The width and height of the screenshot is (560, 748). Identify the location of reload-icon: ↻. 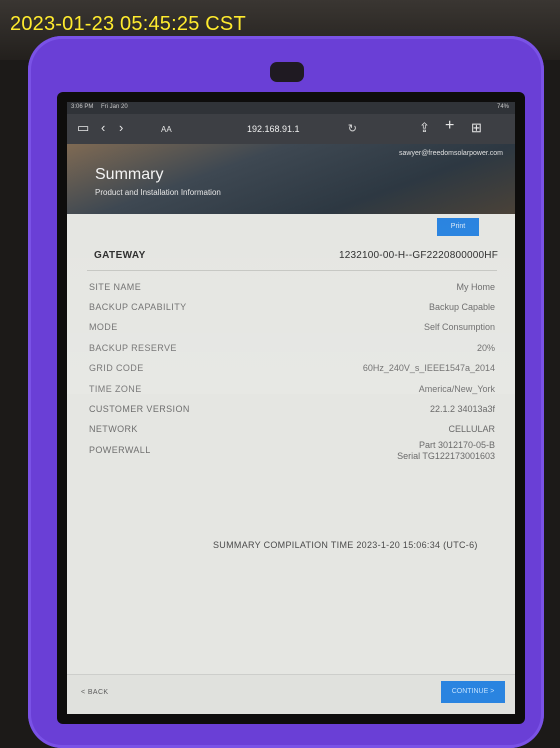
(352, 128).